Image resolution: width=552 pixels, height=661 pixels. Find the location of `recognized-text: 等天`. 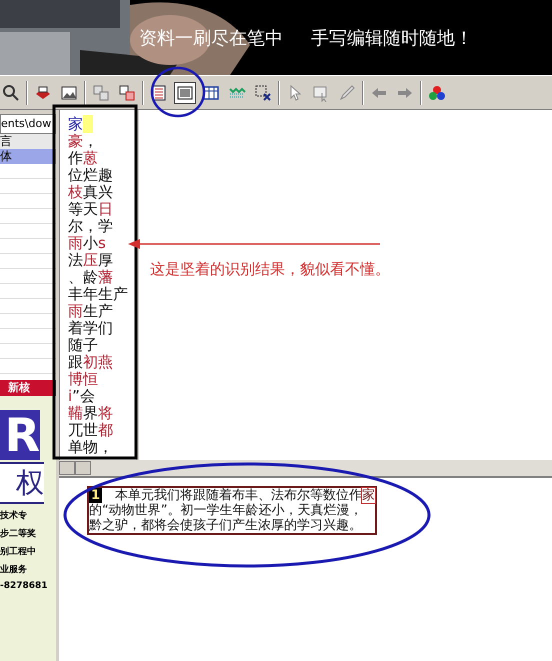

recognized-text: 等天 is located at coordinates (83, 209).